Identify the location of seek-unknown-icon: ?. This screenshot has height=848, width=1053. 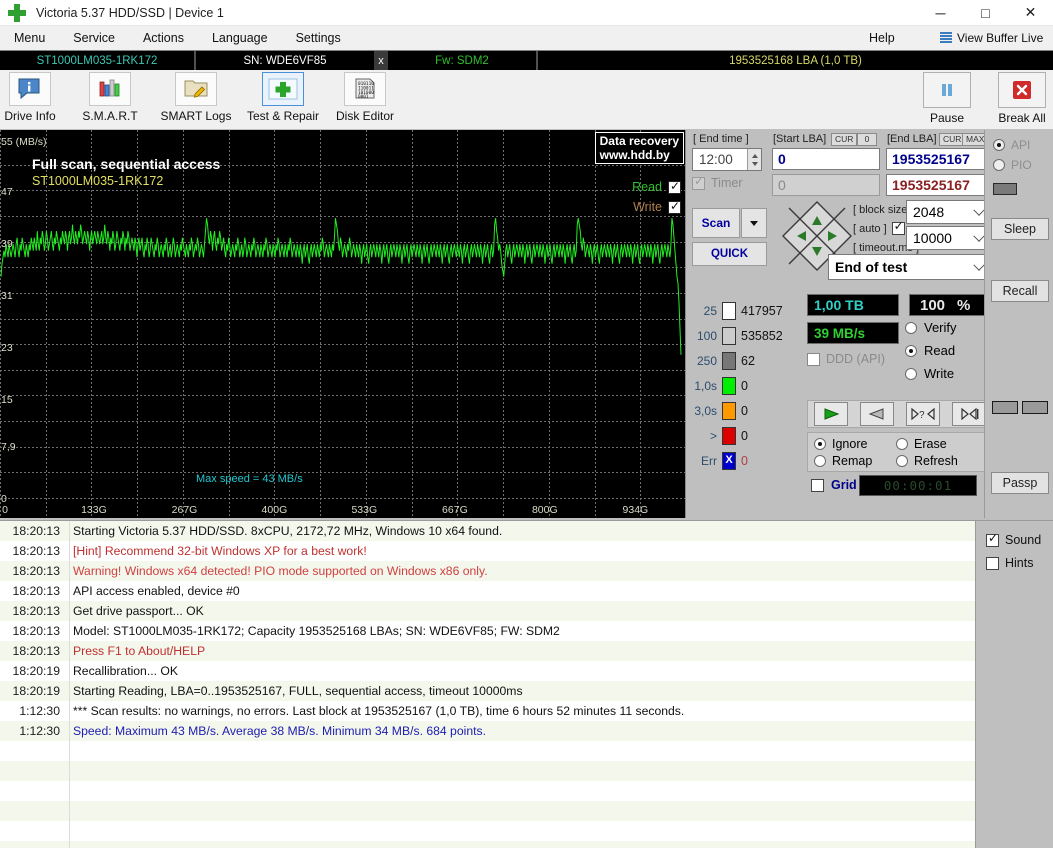
(923, 414).